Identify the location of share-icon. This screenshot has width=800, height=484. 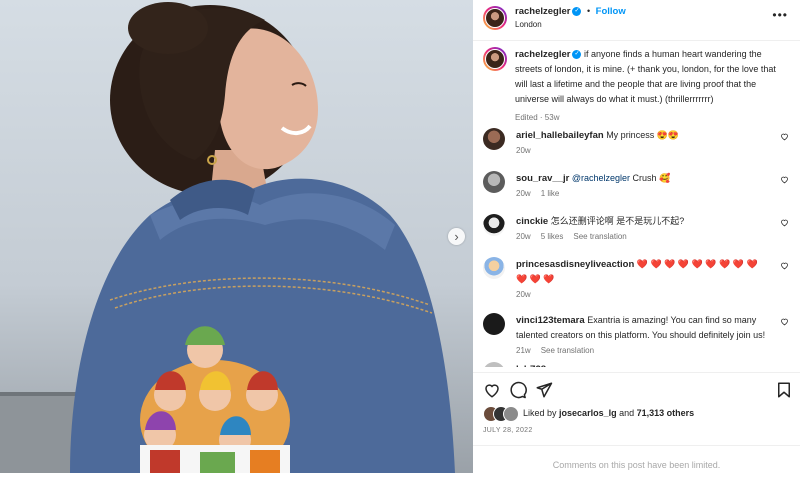
(544, 390).